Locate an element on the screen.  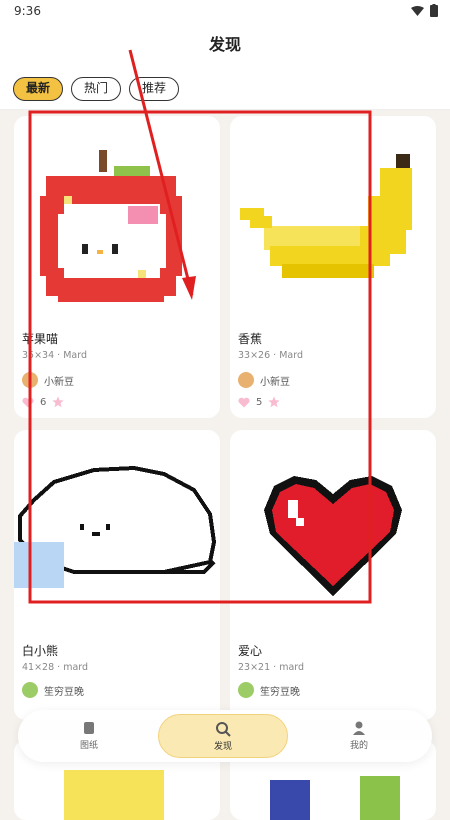
tab-latest: 最新 is located at coordinates (38, 88).